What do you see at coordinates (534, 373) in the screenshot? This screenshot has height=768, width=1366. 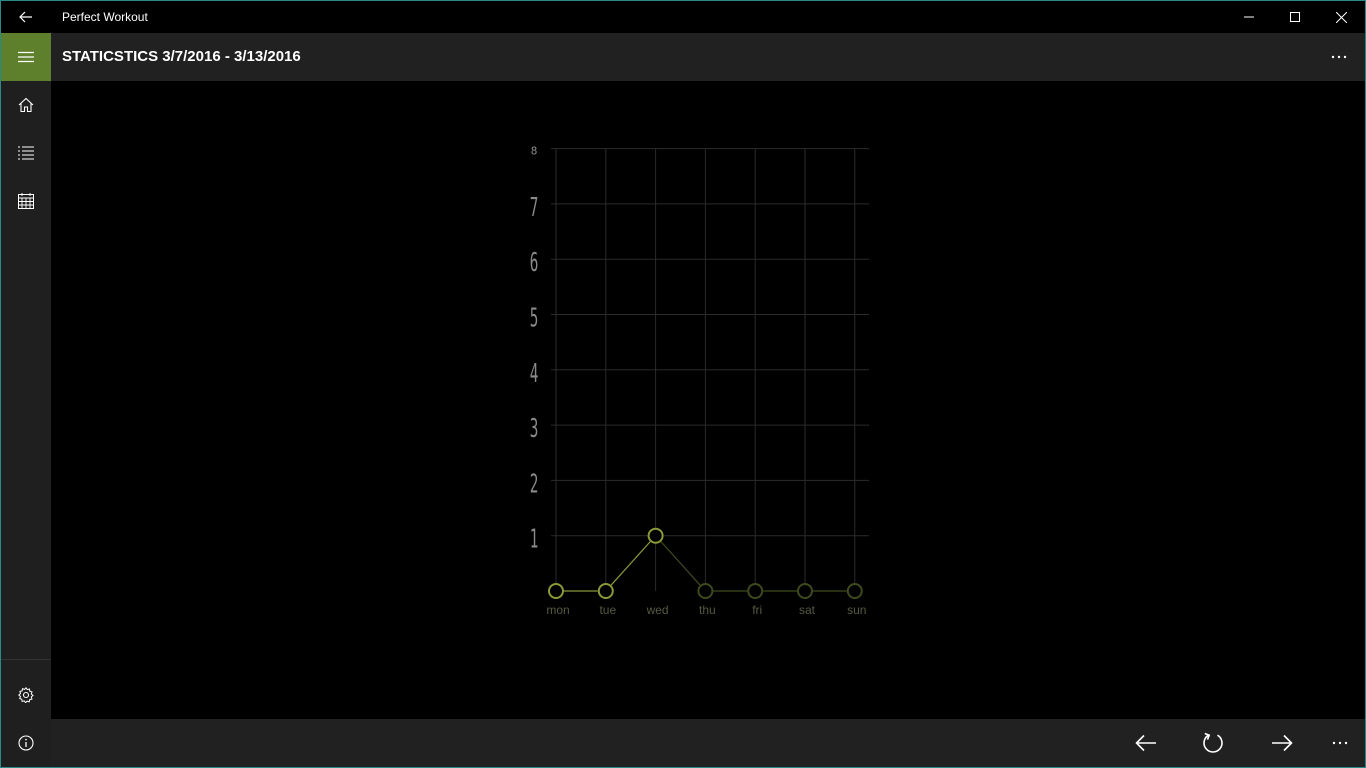 I see `y-tick-label: 4` at bounding box center [534, 373].